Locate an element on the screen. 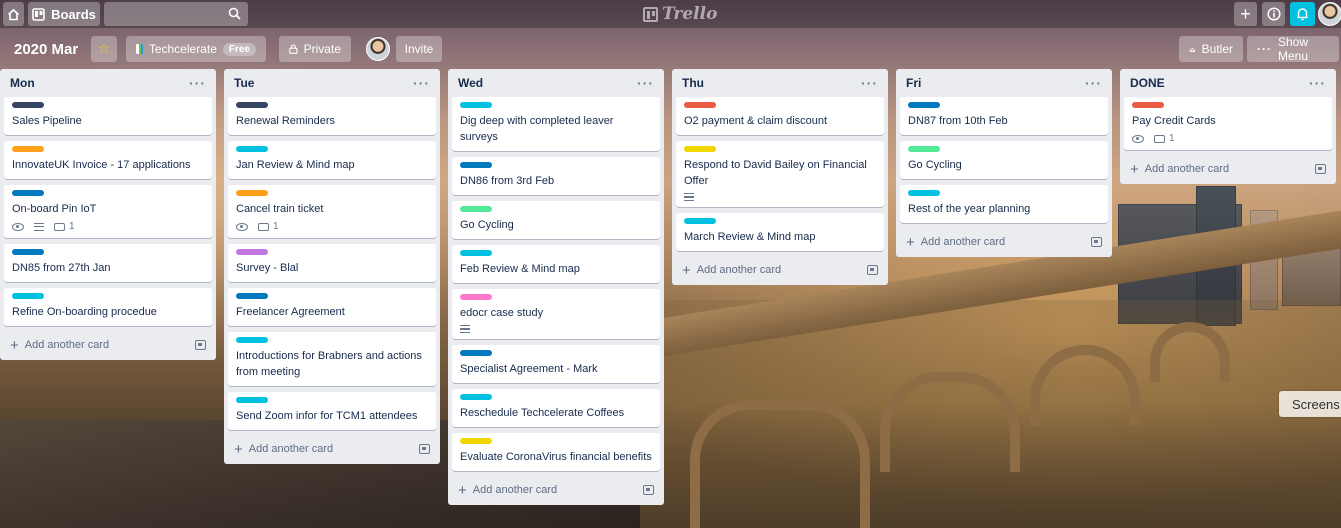 The width and height of the screenshot is (1341, 528). list-title: Thu is located at coordinates (693, 83).